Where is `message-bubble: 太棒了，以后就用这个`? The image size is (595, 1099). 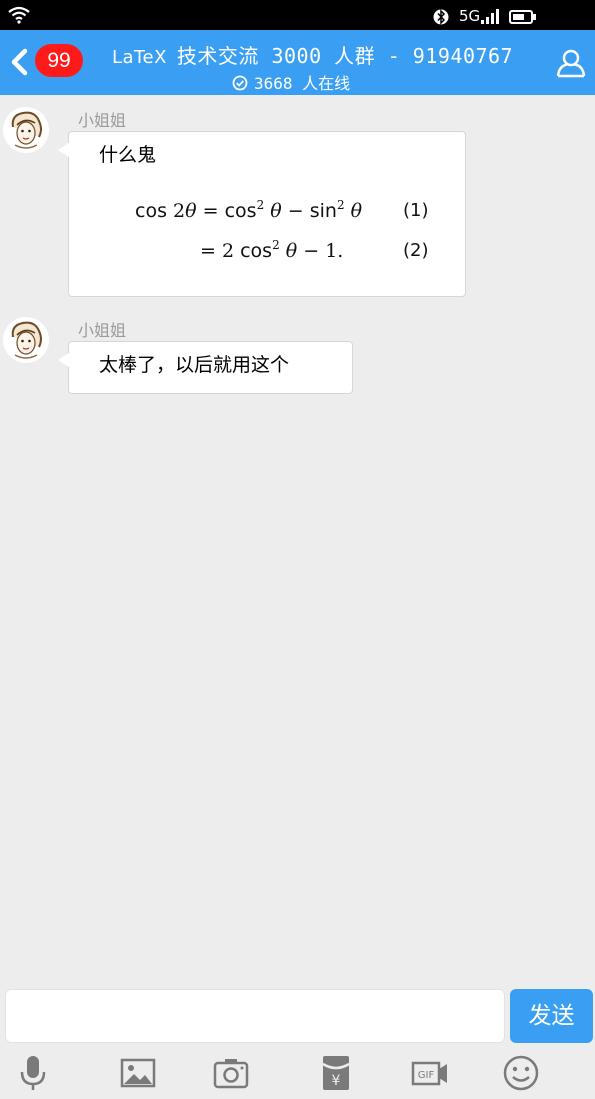
message-bubble: 太棒了，以后就用这个 is located at coordinates (205, 367).